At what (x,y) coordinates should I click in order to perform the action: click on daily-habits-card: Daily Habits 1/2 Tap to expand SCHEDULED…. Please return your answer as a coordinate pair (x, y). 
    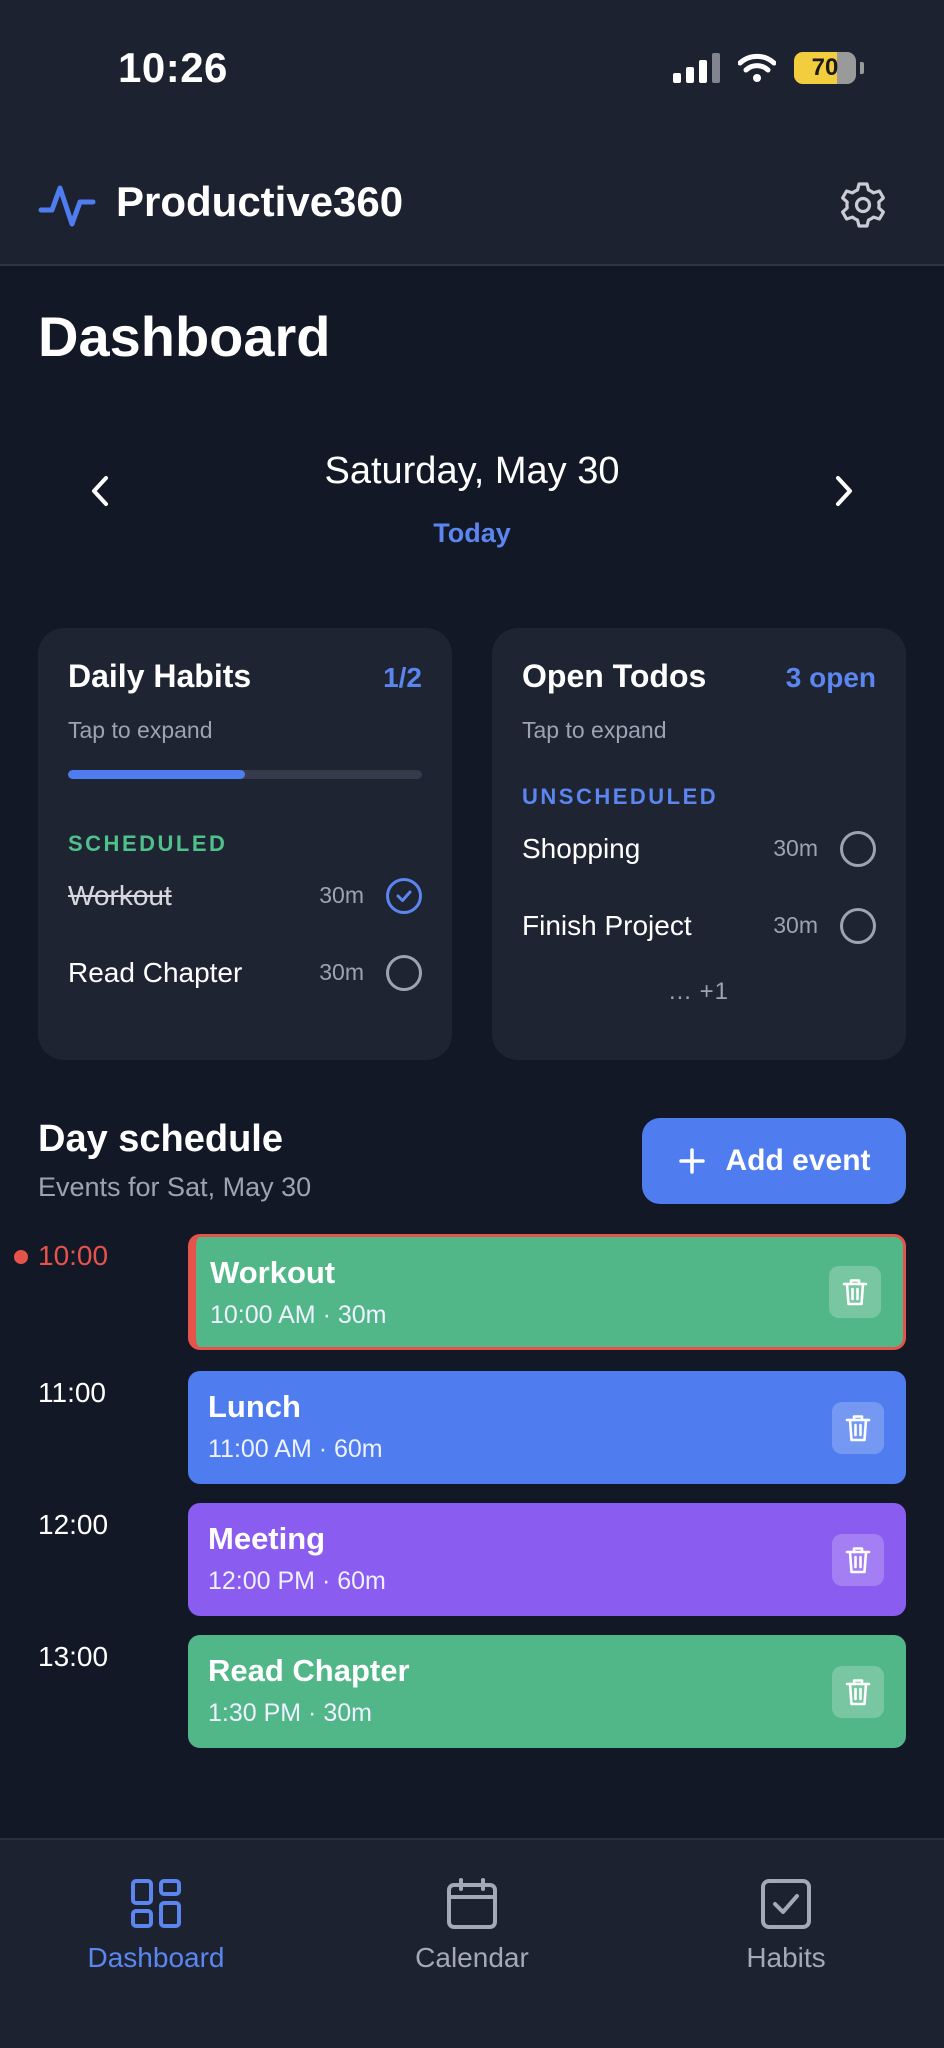
    Looking at the image, I should click on (245, 844).